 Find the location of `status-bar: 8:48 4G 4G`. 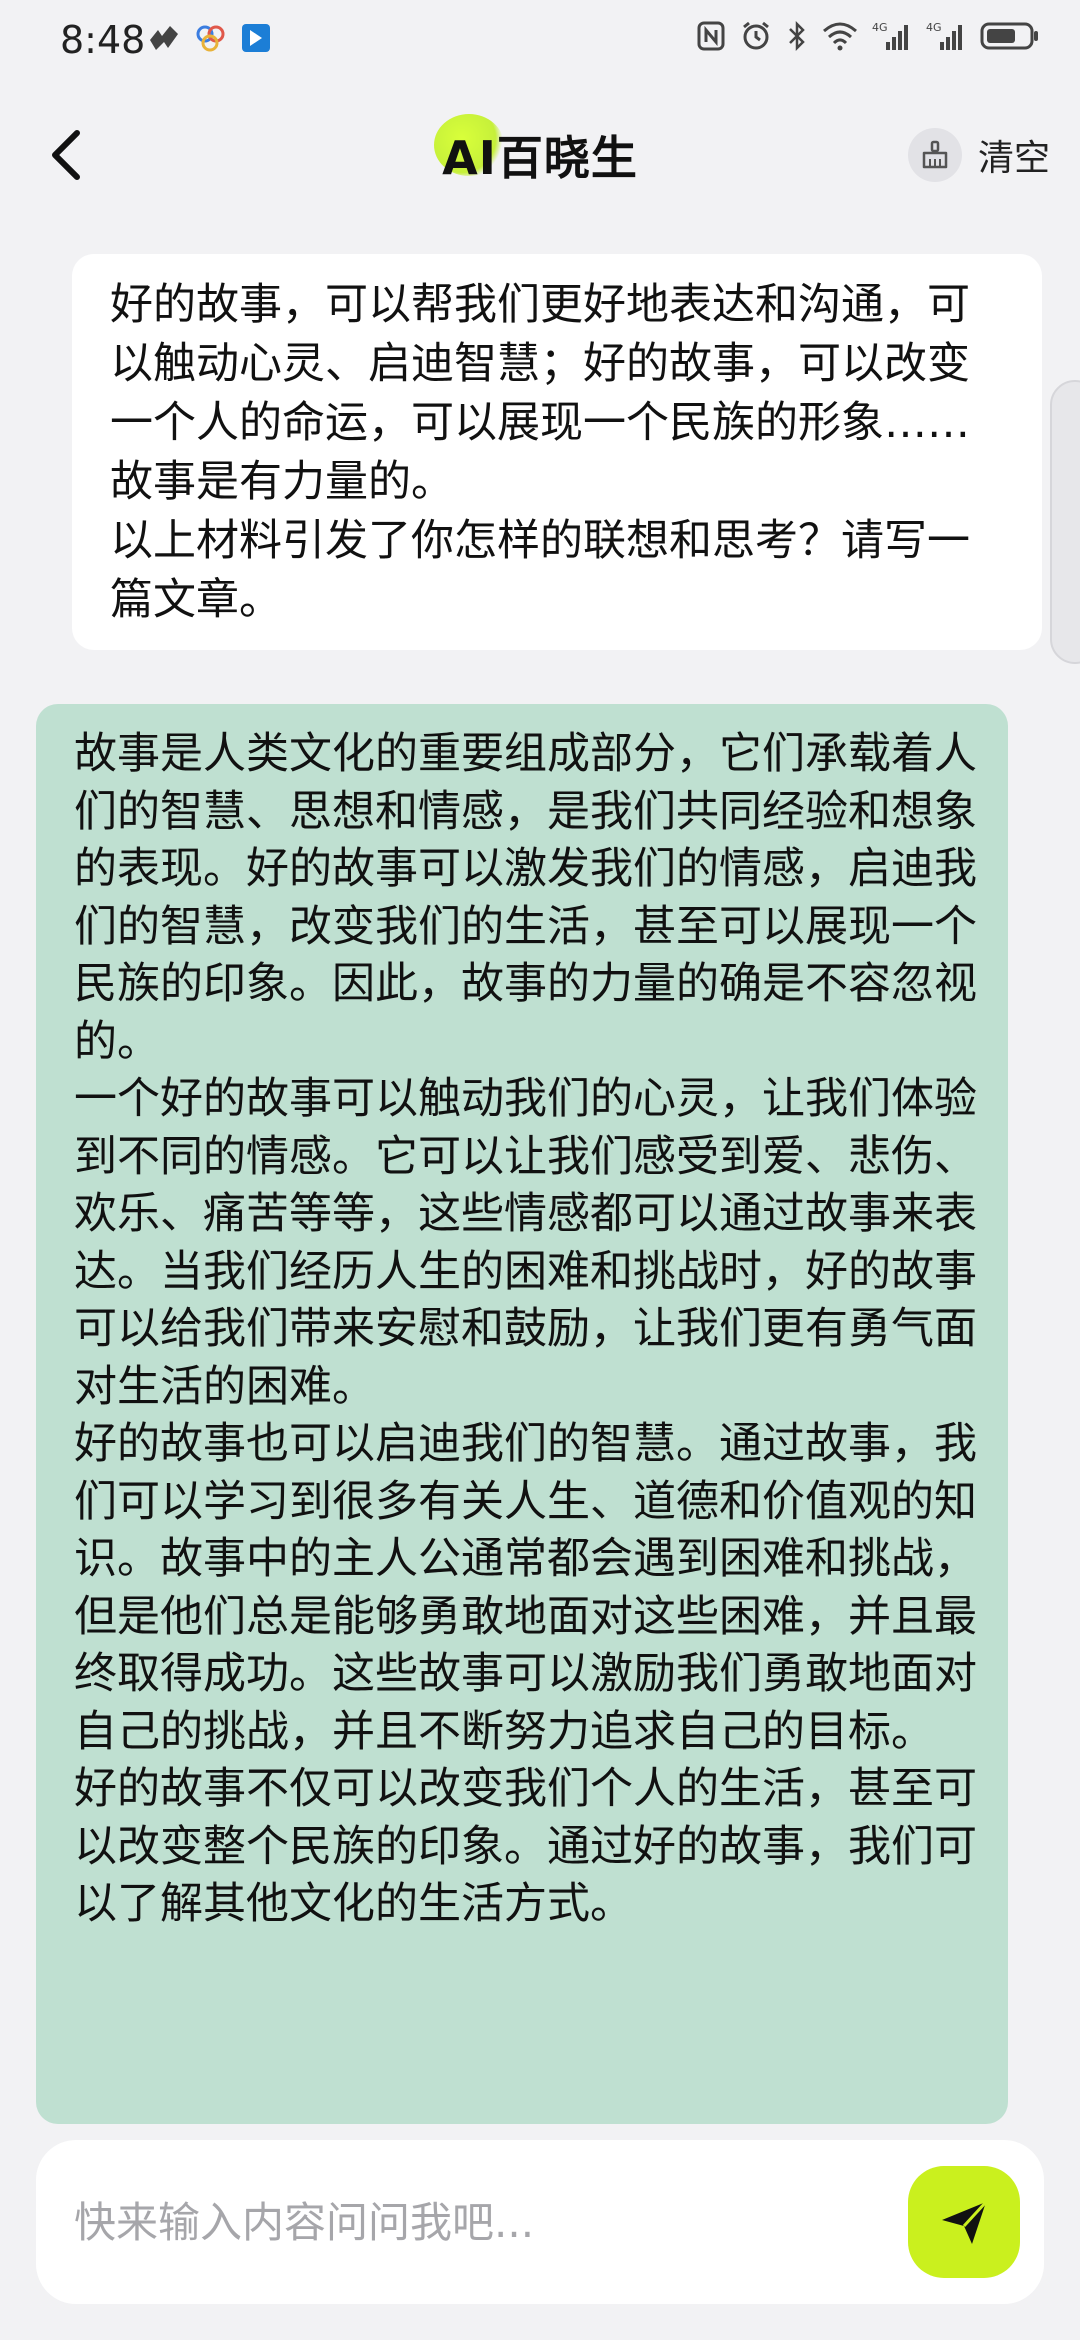

status-bar: 8:48 4G 4G is located at coordinates (540, 42).